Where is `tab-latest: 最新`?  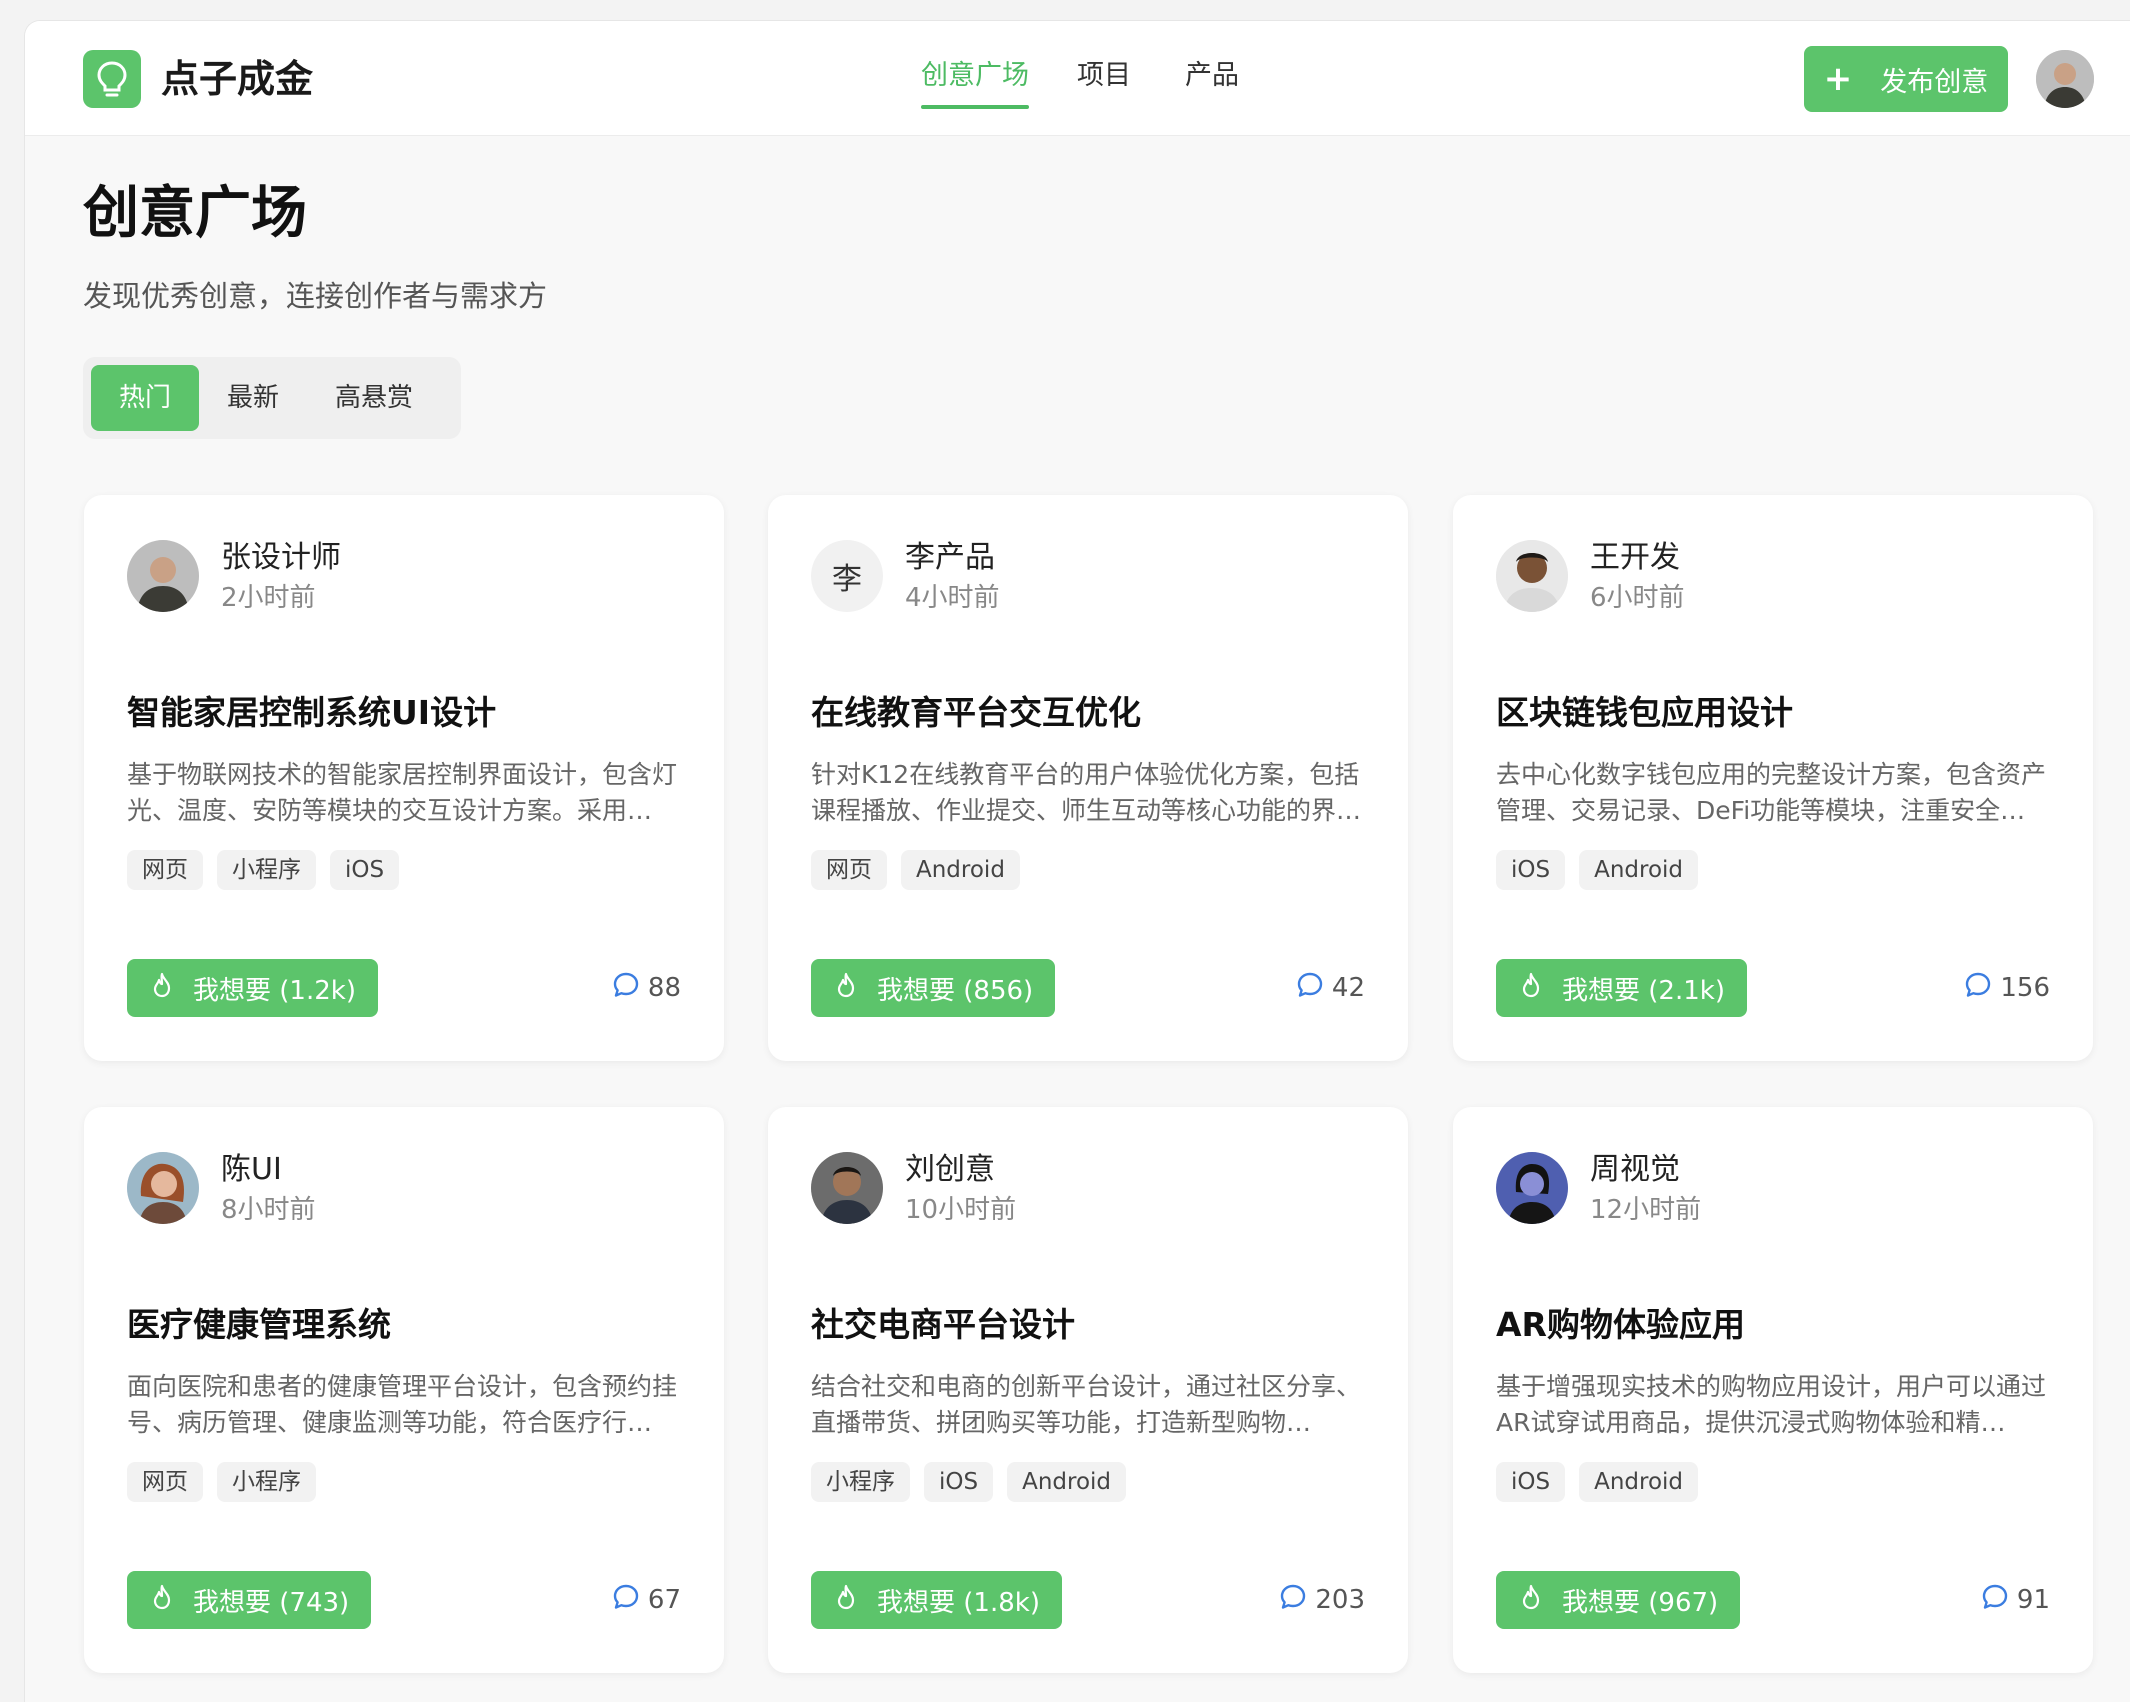 tab-latest: 最新 is located at coordinates (253, 398).